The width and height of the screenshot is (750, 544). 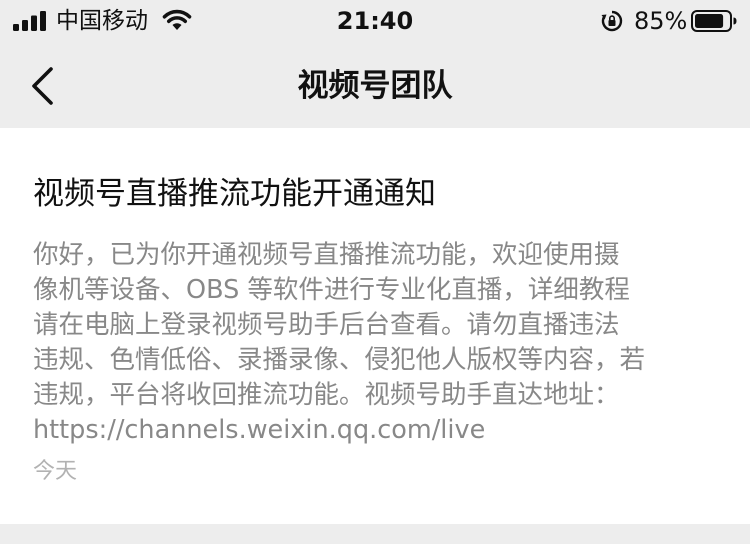 I want to click on notice-body-line: 你好，已为你开通视频号直播推流功能，欢迎使用摄, so click(x=326, y=255).